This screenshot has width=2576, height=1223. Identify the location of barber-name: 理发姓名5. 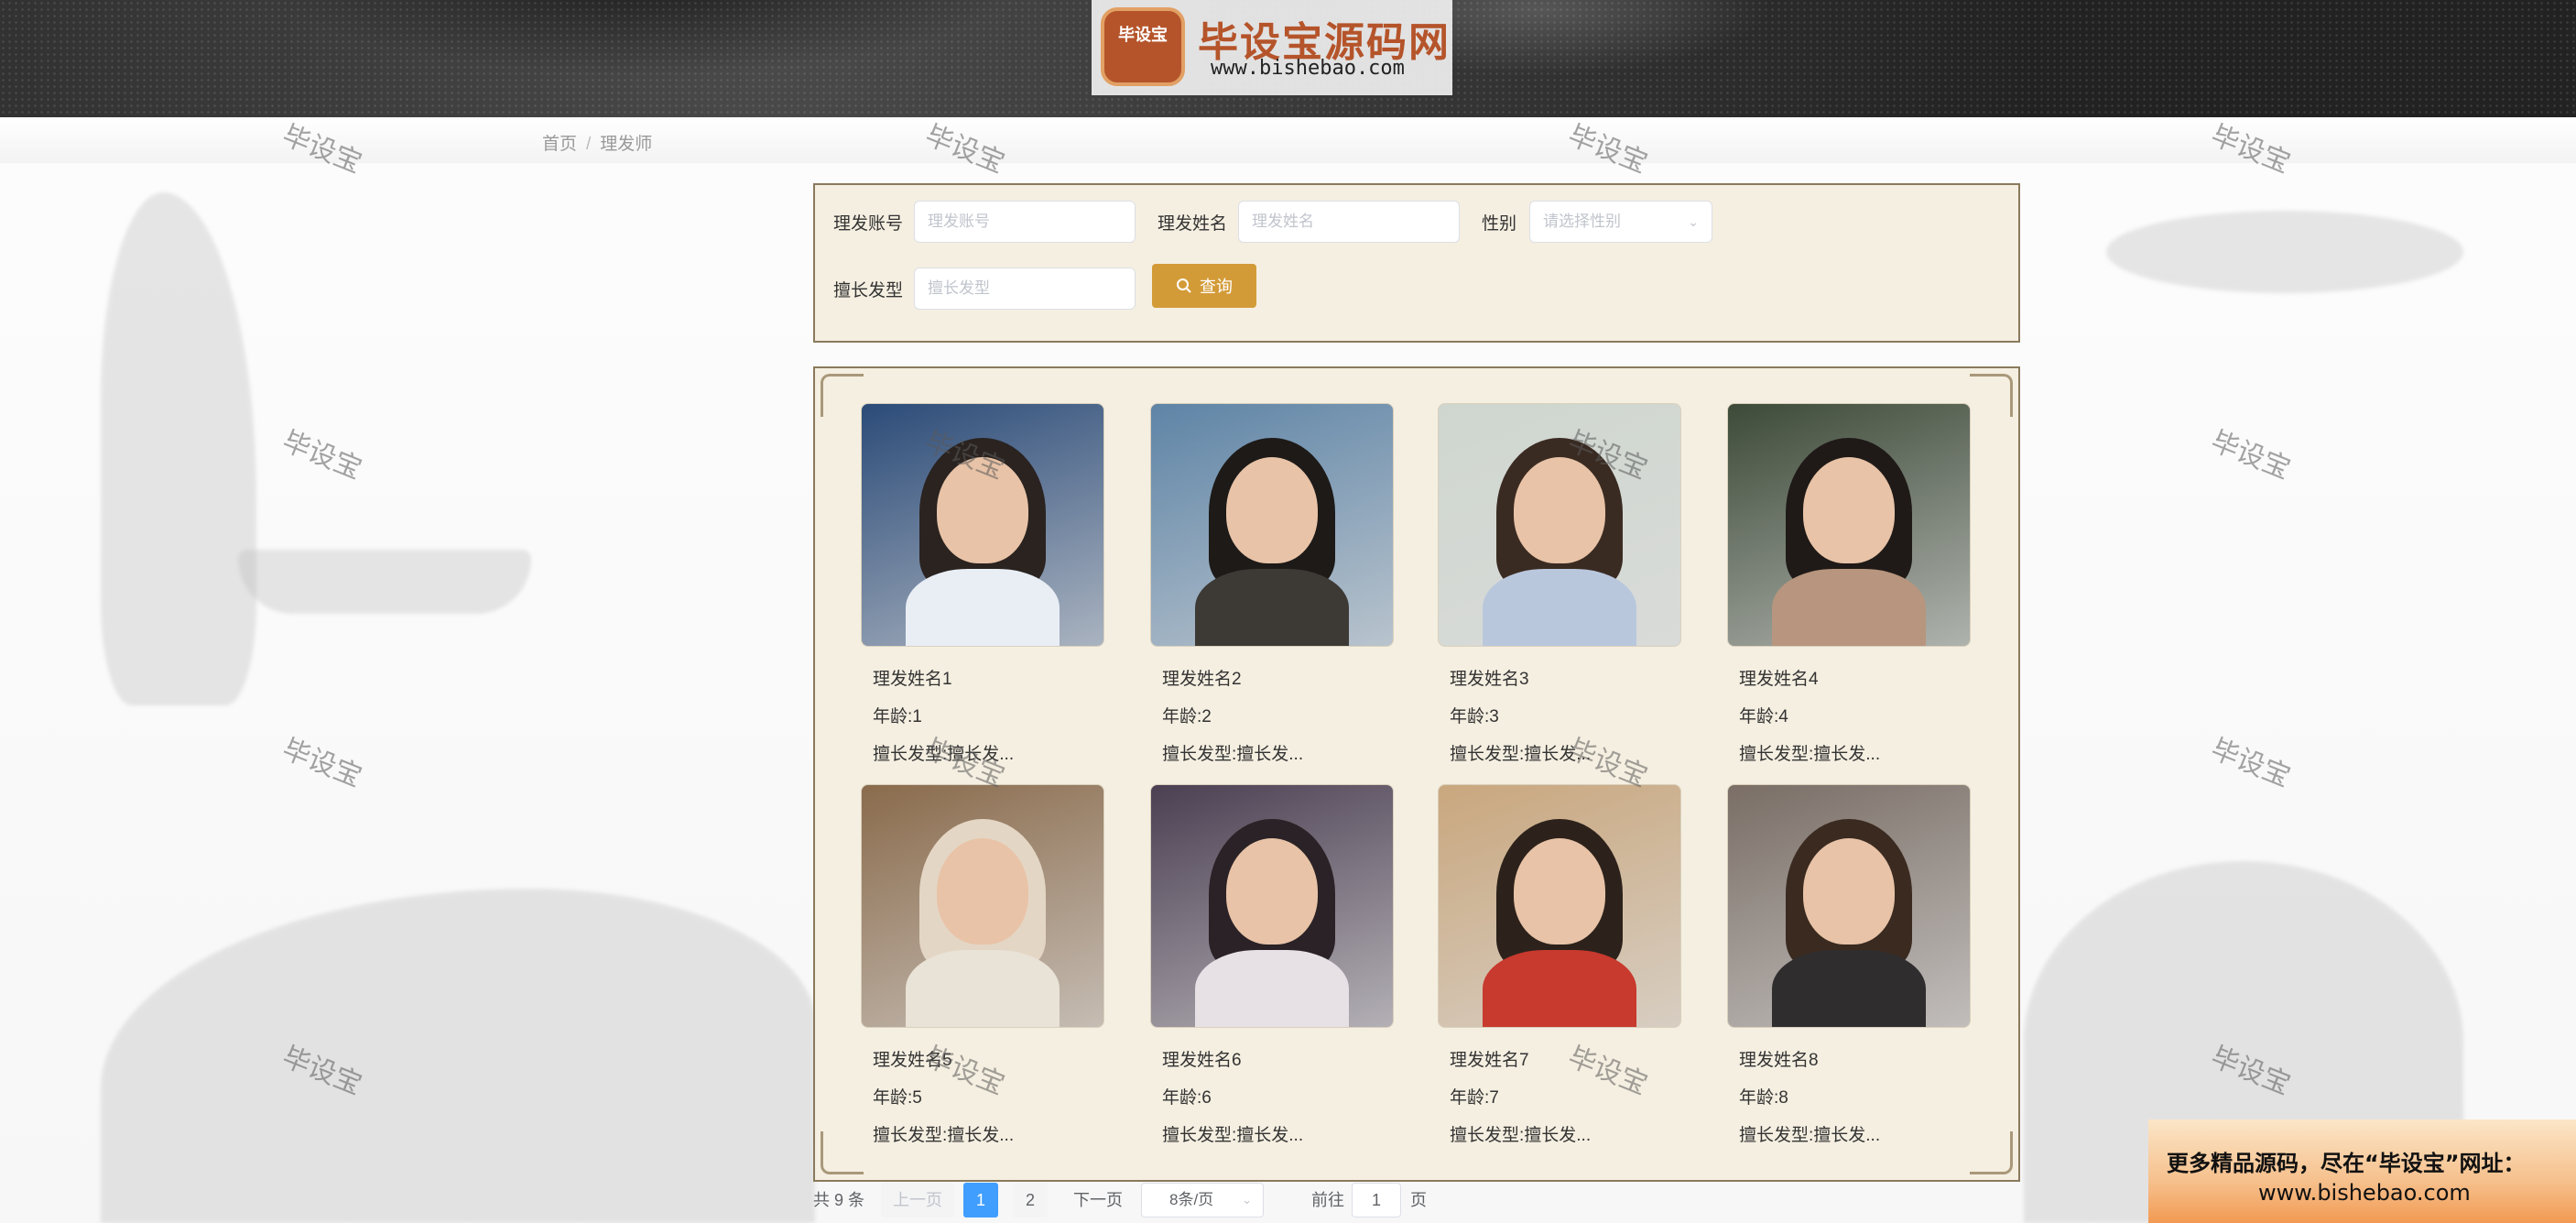
(912, 1058).